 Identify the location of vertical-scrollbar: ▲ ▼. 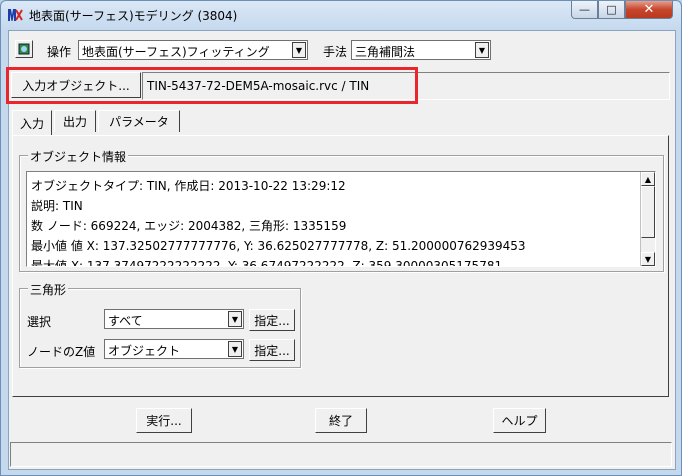
(647, 219).